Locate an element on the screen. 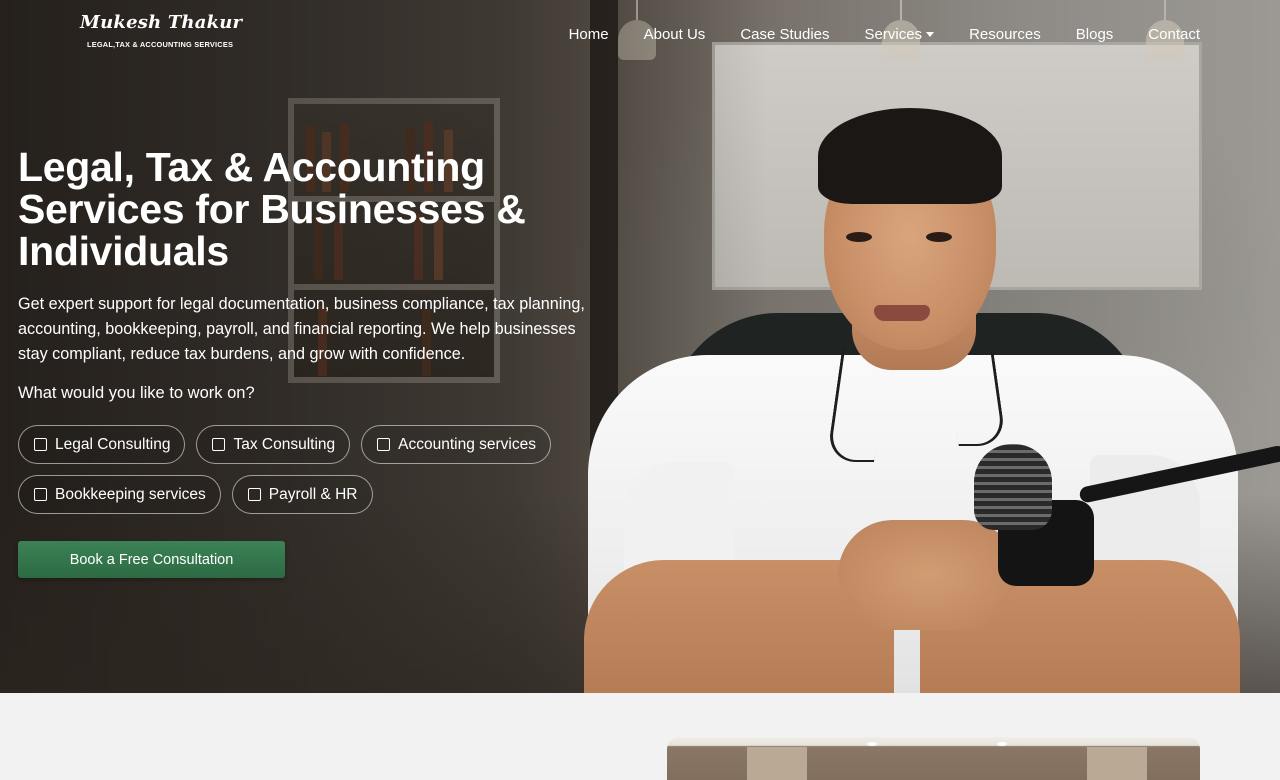 The width and height of the screenshot is (1280, 780). nav-blogs: Blogs is located at coordinates (1095, 34).